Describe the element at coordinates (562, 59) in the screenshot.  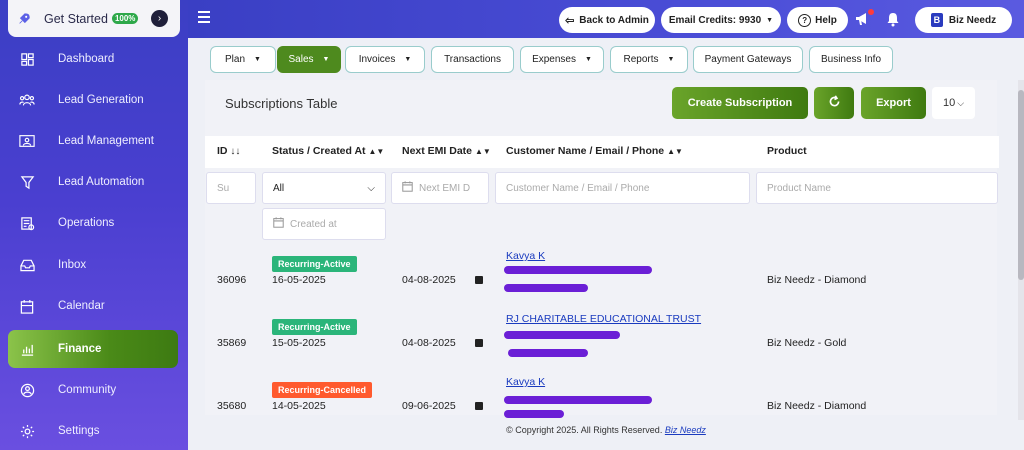
I see `tab-expenses: Expenses ▼` at that location.